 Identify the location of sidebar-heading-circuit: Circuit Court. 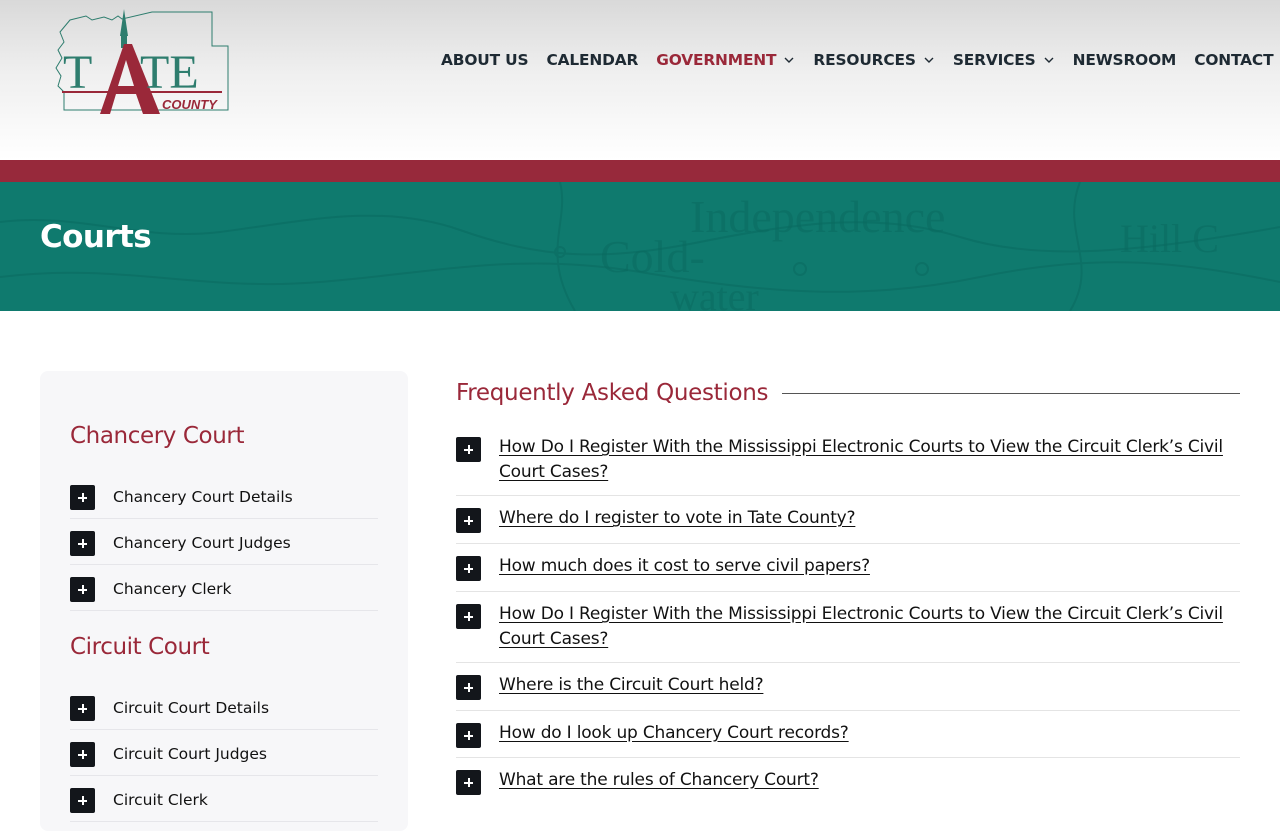
(140, 647).